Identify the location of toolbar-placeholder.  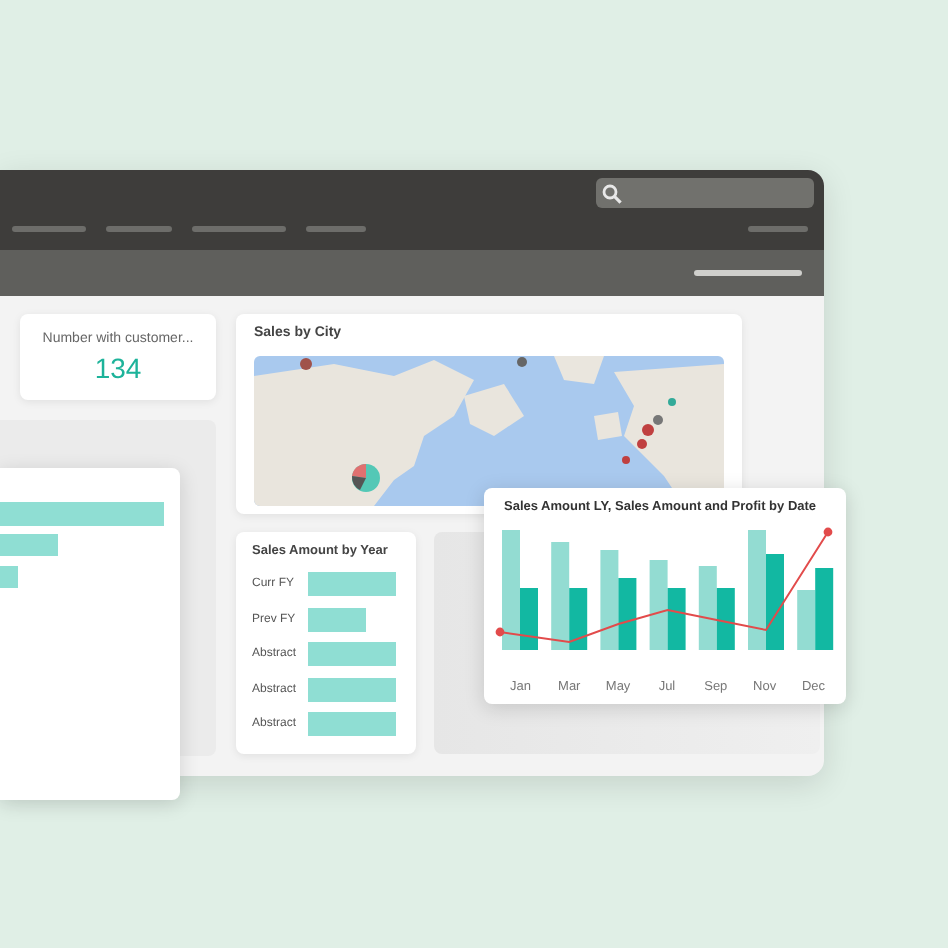
(748, 273).